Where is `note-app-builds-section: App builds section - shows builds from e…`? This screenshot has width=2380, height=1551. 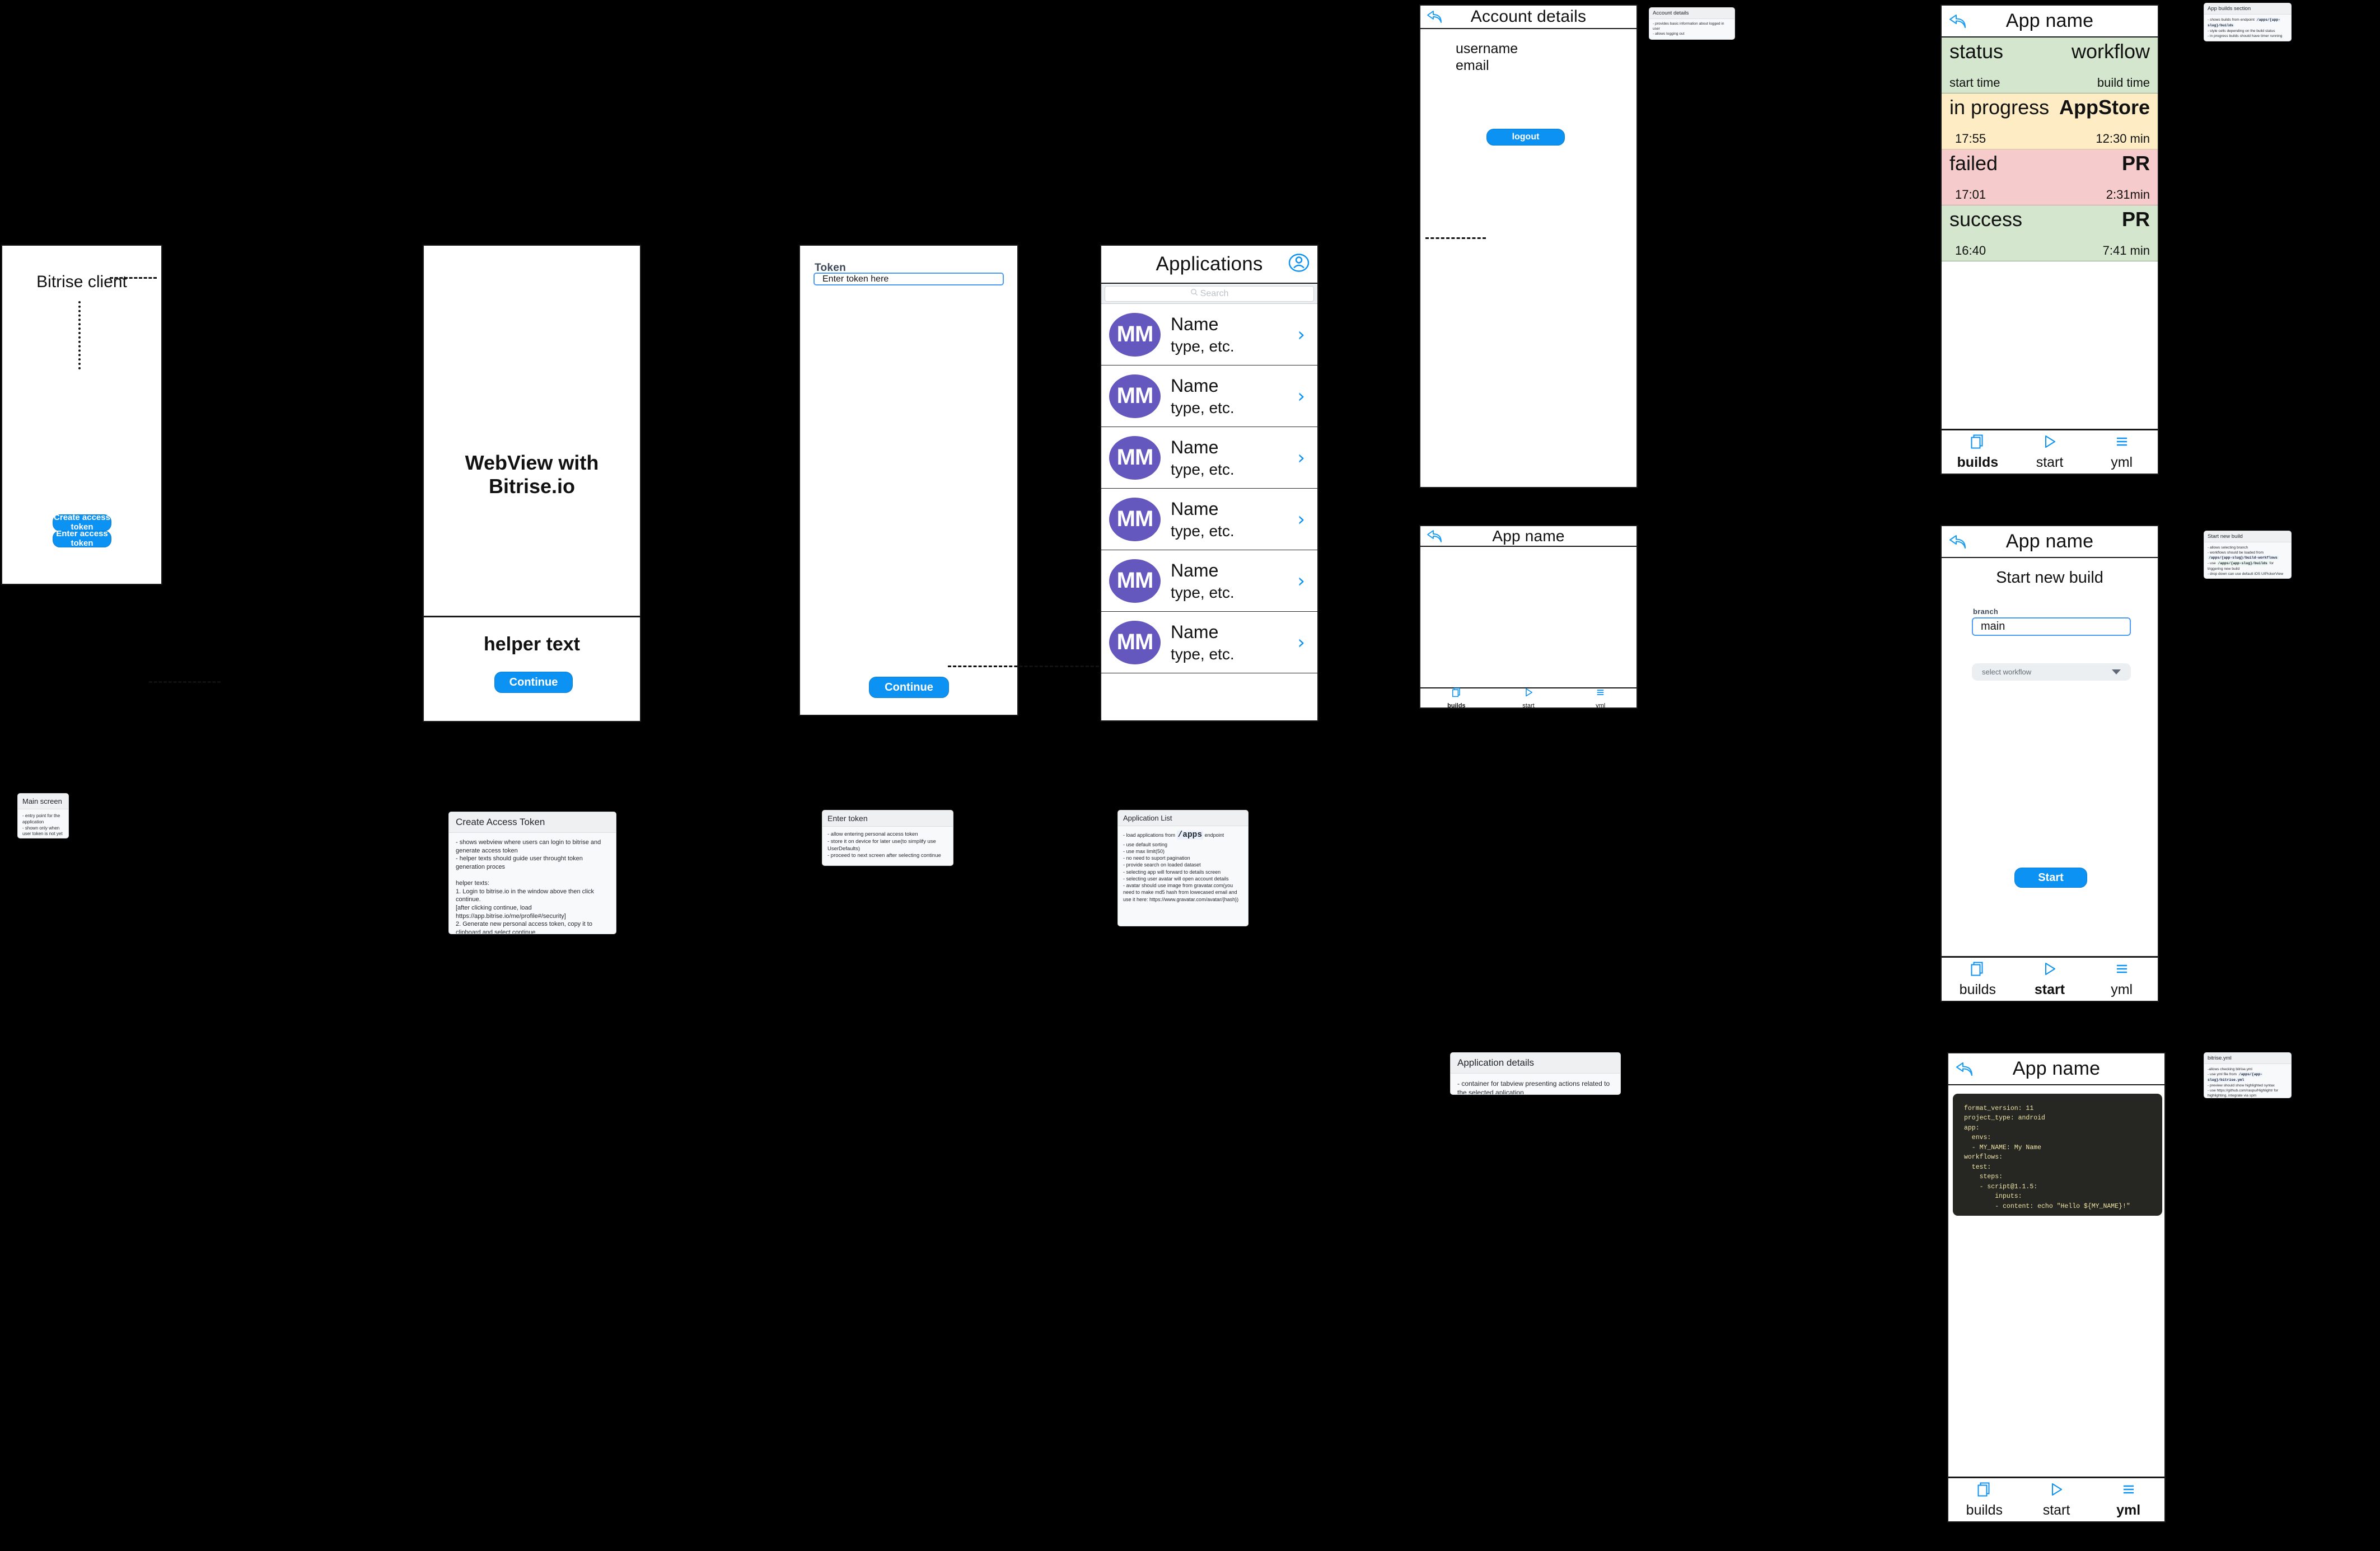 note-app-builds-section: App builds section - shows builds from e… is located at coordinates (2248, 22).